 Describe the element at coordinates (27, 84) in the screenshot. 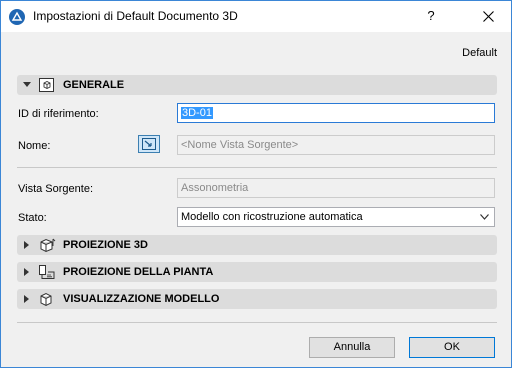

I see `triangle-down-icon` at that location.